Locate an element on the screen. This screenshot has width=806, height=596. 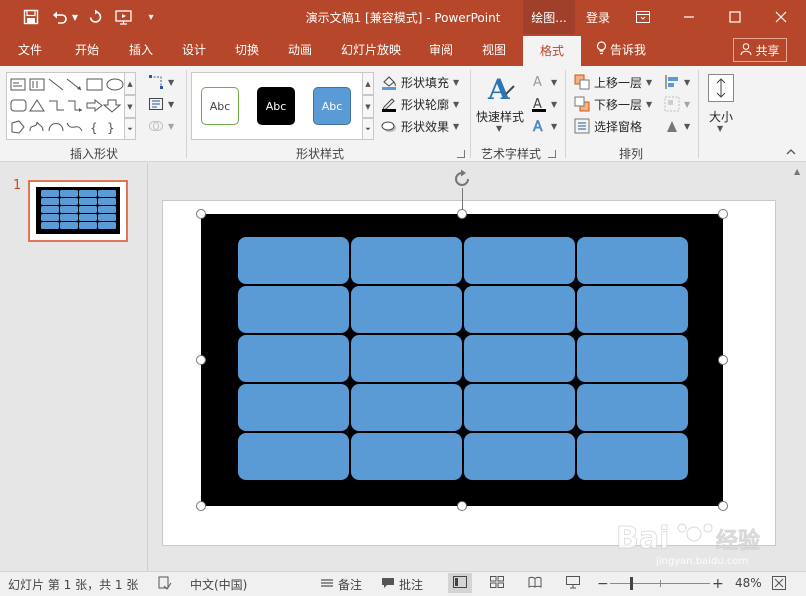
rotate-button: ▼ is located at coordinates (677, 126).